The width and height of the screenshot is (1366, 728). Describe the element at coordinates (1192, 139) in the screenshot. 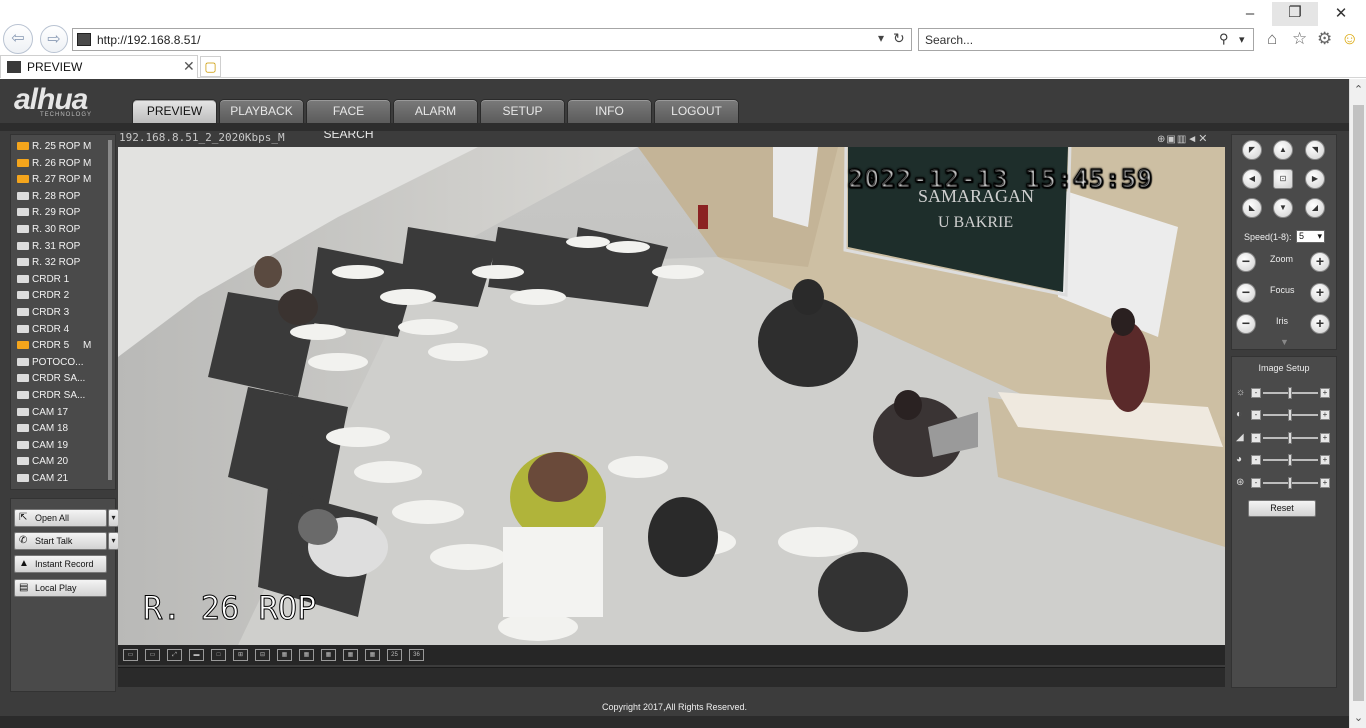

I see `audio-icon: ◄` at that location.